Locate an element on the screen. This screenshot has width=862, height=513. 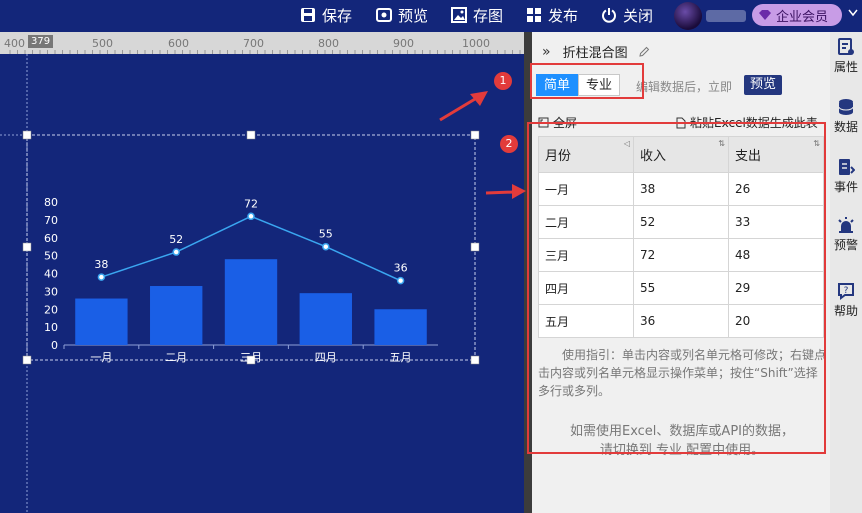
database-icon is located at coordinates (846, 107).